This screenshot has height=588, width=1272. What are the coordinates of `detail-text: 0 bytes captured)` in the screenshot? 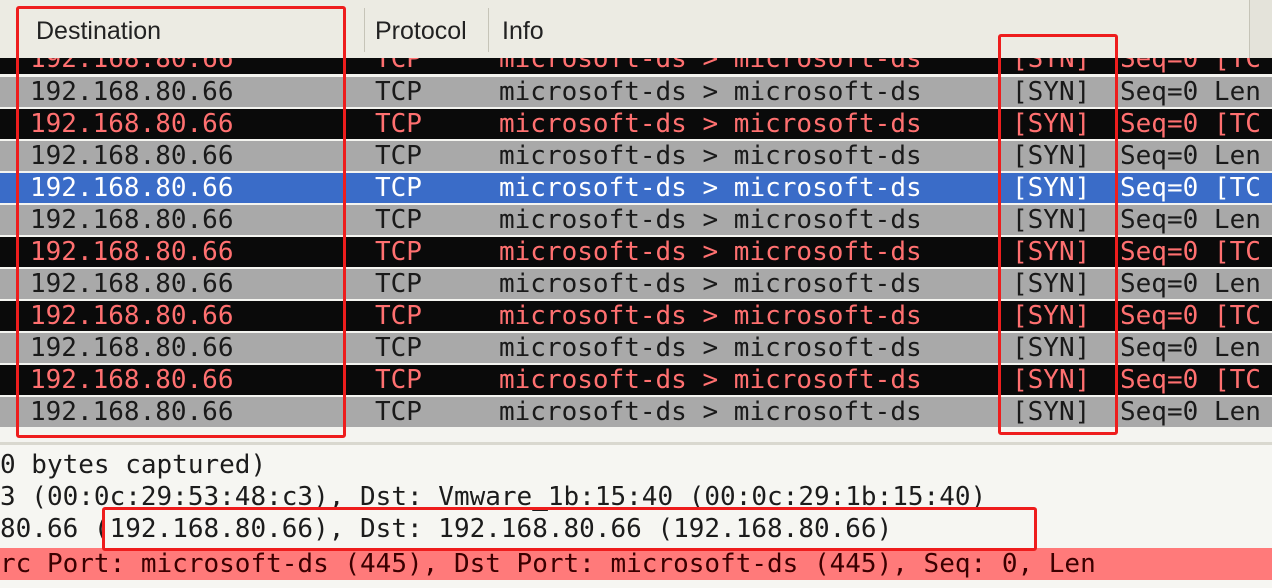 It's located at (133, 465).